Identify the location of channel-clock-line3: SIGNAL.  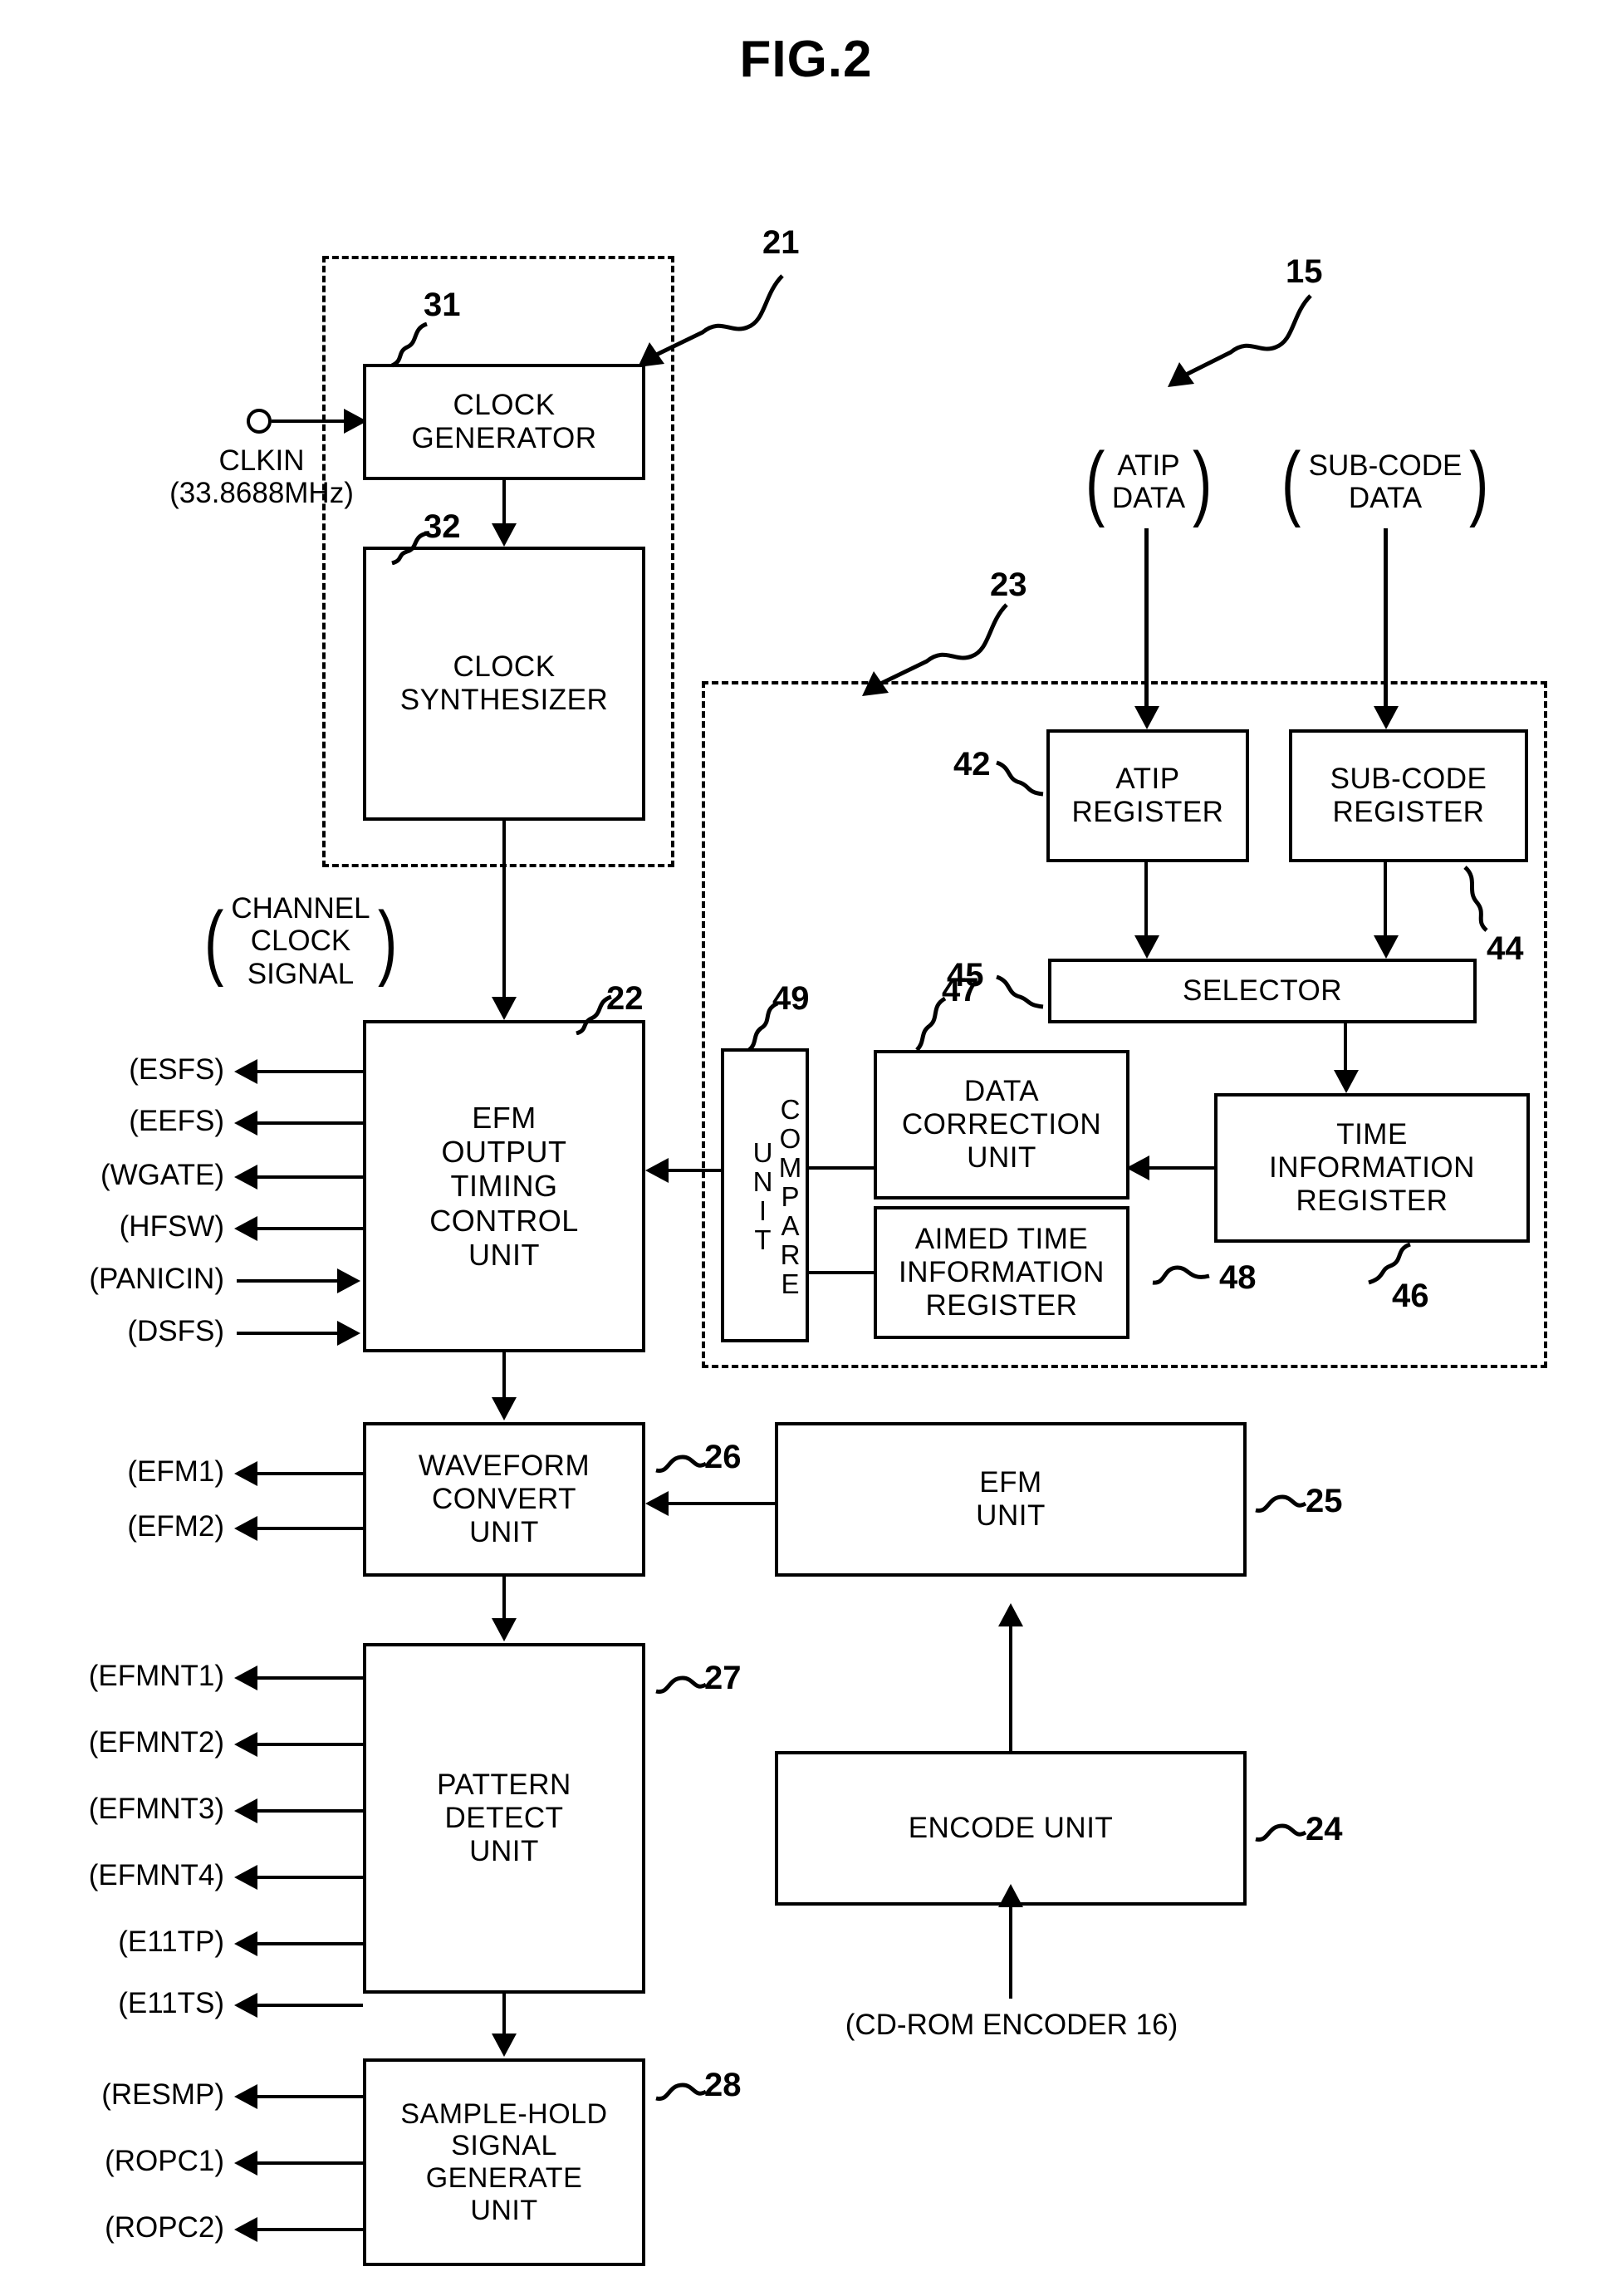
(301, 973).